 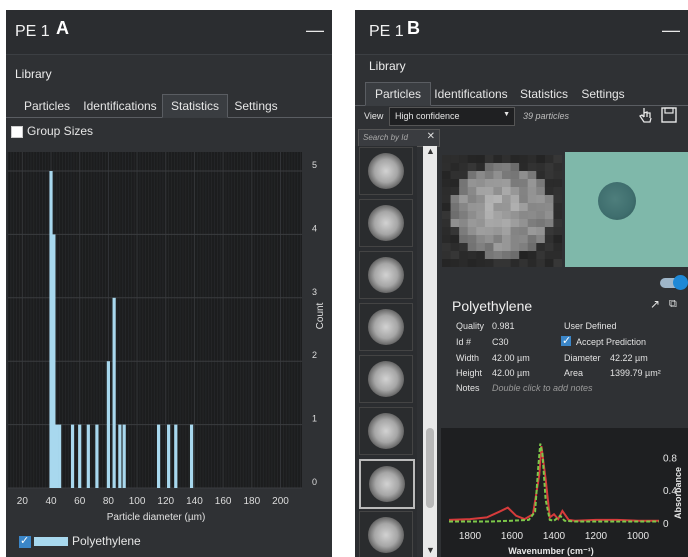 I want to click on save-icon, so click(x=669, y=115).